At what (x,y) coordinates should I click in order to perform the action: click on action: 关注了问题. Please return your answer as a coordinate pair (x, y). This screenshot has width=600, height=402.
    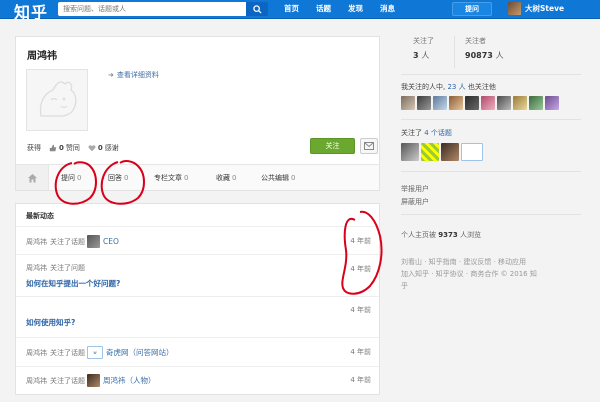
    Looking at the image, I should click on (67, 268).